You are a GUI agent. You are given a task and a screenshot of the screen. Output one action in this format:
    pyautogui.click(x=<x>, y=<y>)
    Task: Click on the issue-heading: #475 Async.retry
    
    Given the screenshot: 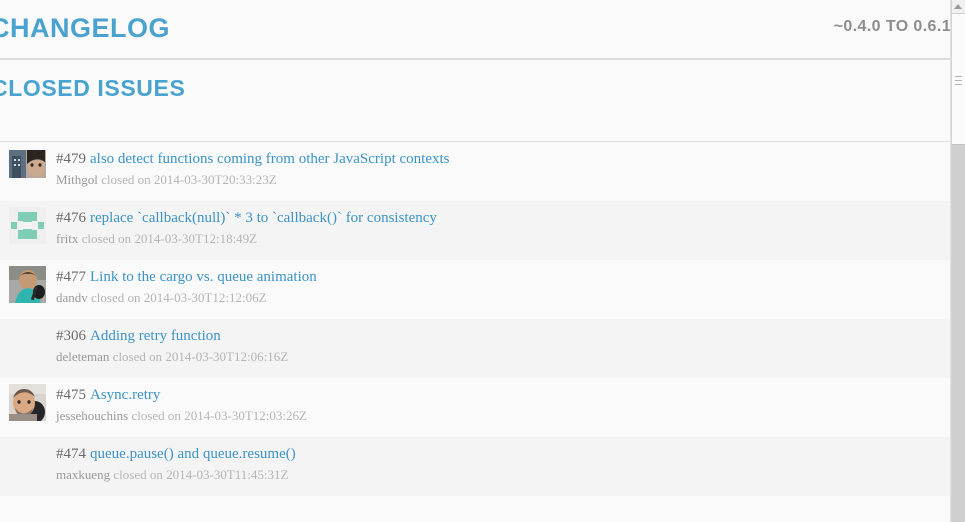 What is the action you would take?
    pyautogui.click(x=108, y=395)
    